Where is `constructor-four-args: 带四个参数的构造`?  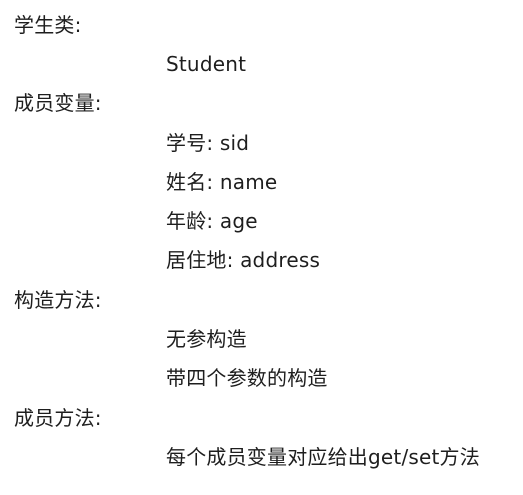
constructor-four-args: 带四个参数的构造 is located at coordinates (247, 378).